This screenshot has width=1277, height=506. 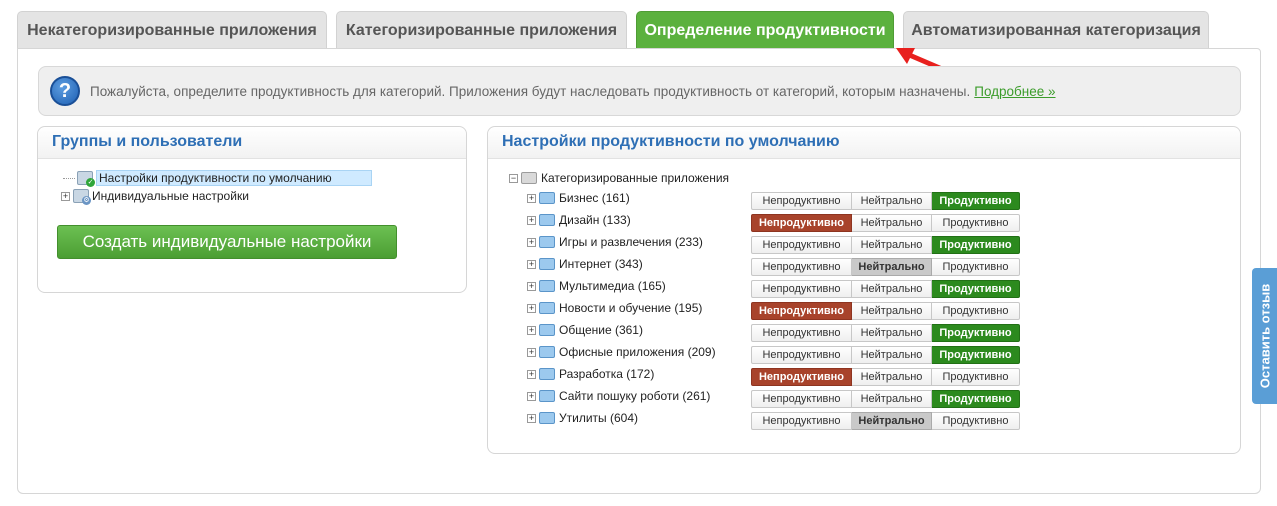 What do you see at coordinates (631, 242) in the screenshot?
I see `category-label: Игры и развлечения (233)` at bounding box center [631, 242].